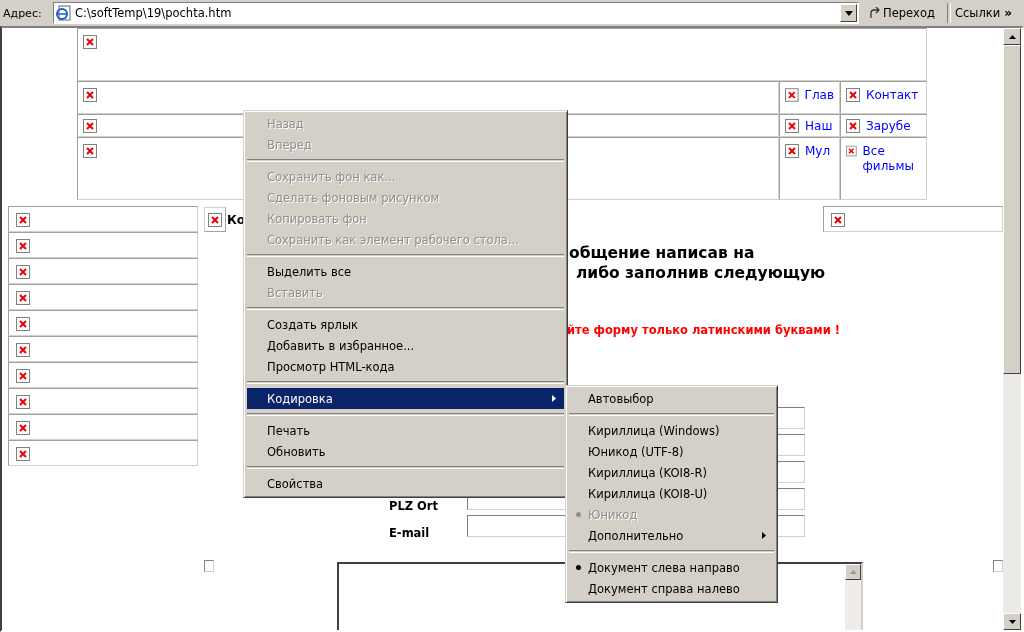  What do you see at coordinates (64, 13) in the screenshot?
I see `page-icon` at bounding box center [64, 13].